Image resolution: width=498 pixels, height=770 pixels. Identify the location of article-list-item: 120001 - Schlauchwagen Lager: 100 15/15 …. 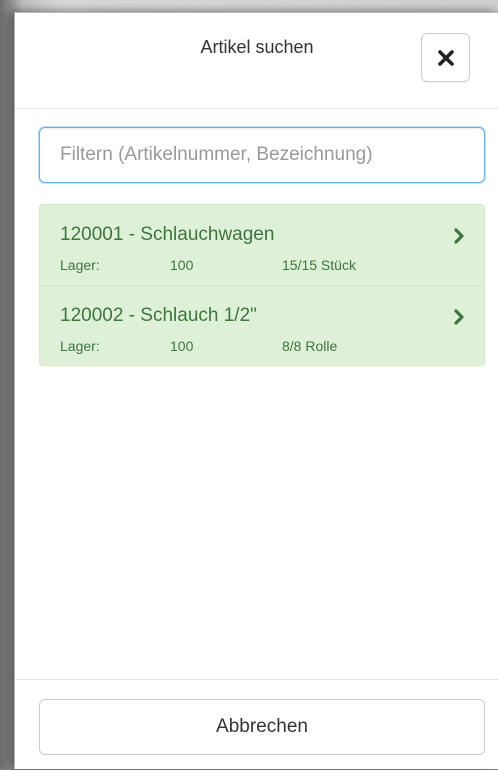
(262, 245).